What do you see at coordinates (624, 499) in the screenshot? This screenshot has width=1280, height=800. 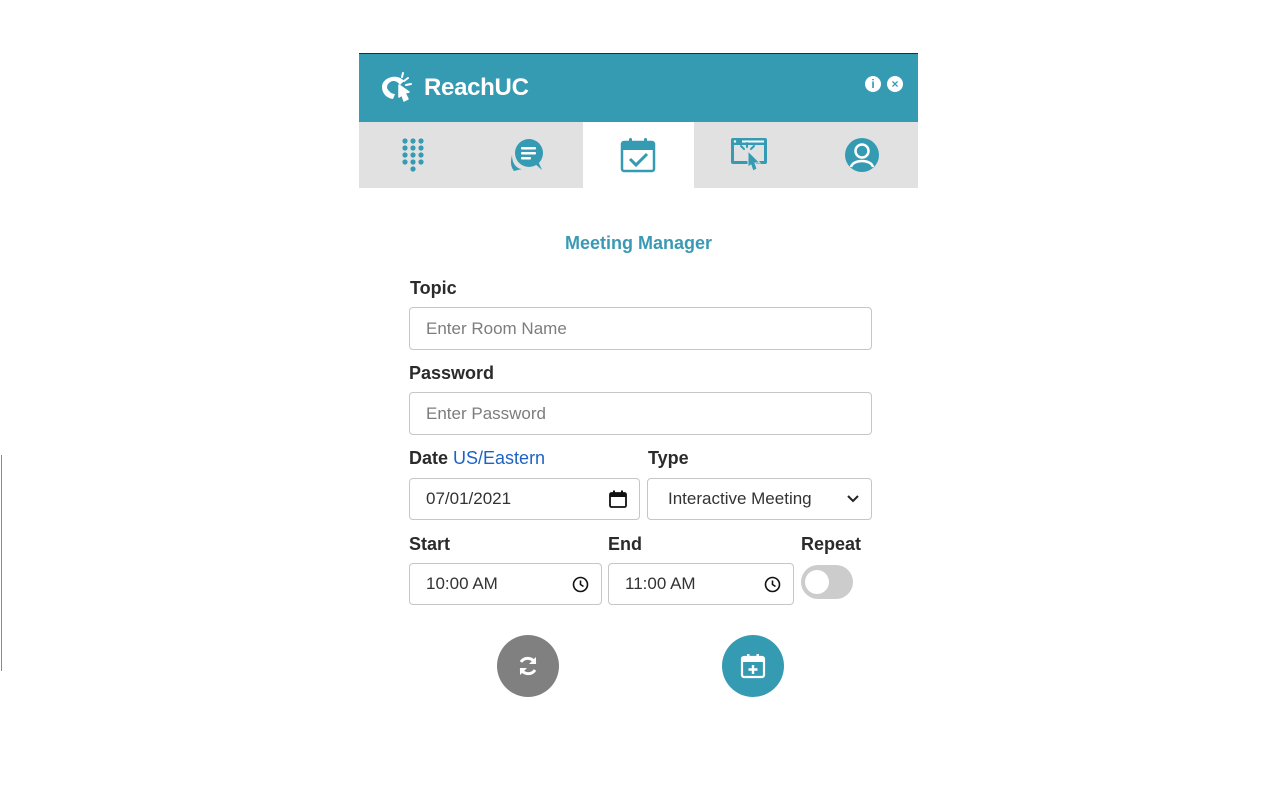 I see `calendar-icon` at bounding box center [624, 499].